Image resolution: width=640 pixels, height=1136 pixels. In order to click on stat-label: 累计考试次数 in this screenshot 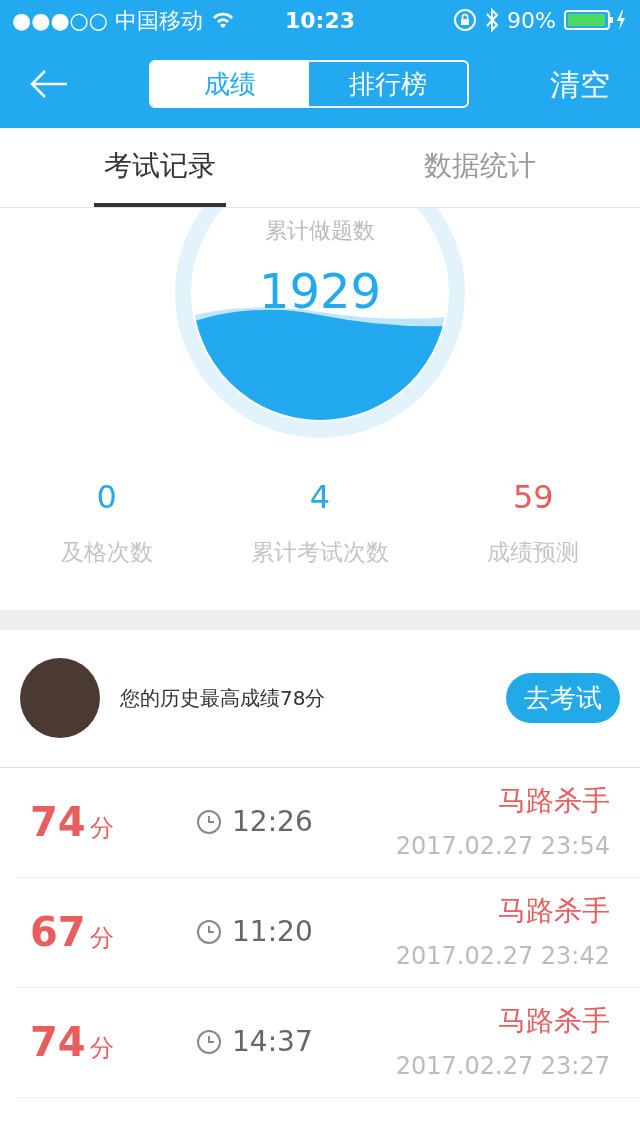, I will do `click(320, 552)`.